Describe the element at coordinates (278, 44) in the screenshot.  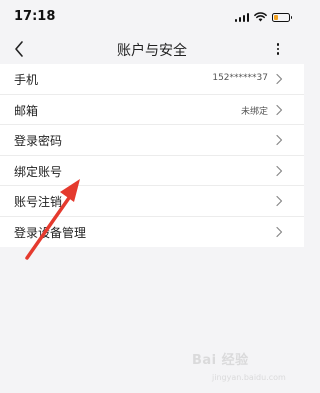
I see `more-vertical-icon` at that location.